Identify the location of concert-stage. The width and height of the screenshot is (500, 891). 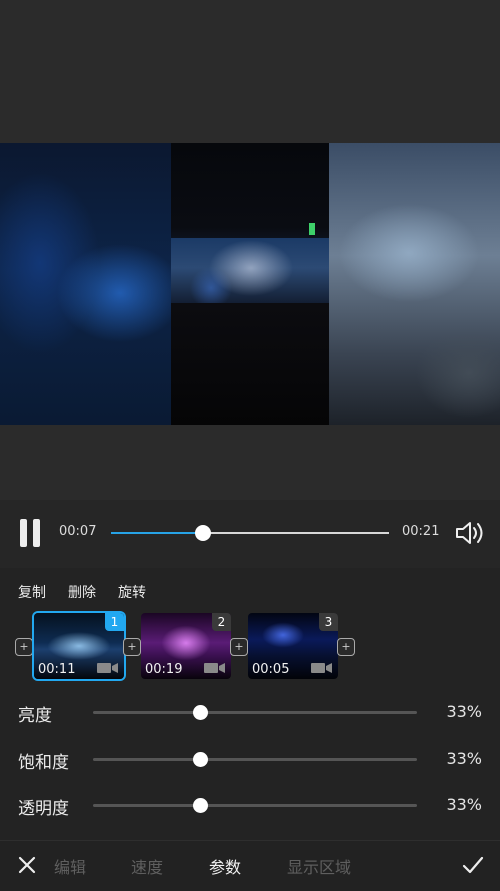
(250, 275).